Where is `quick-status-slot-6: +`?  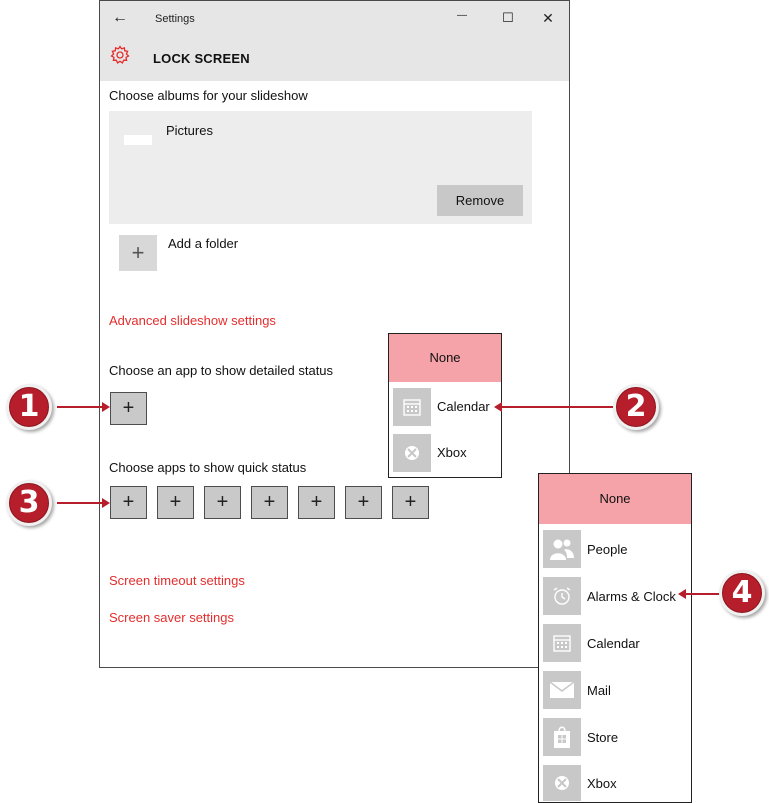 quick-status-slot-6: + is located at coordinates (363, 502).